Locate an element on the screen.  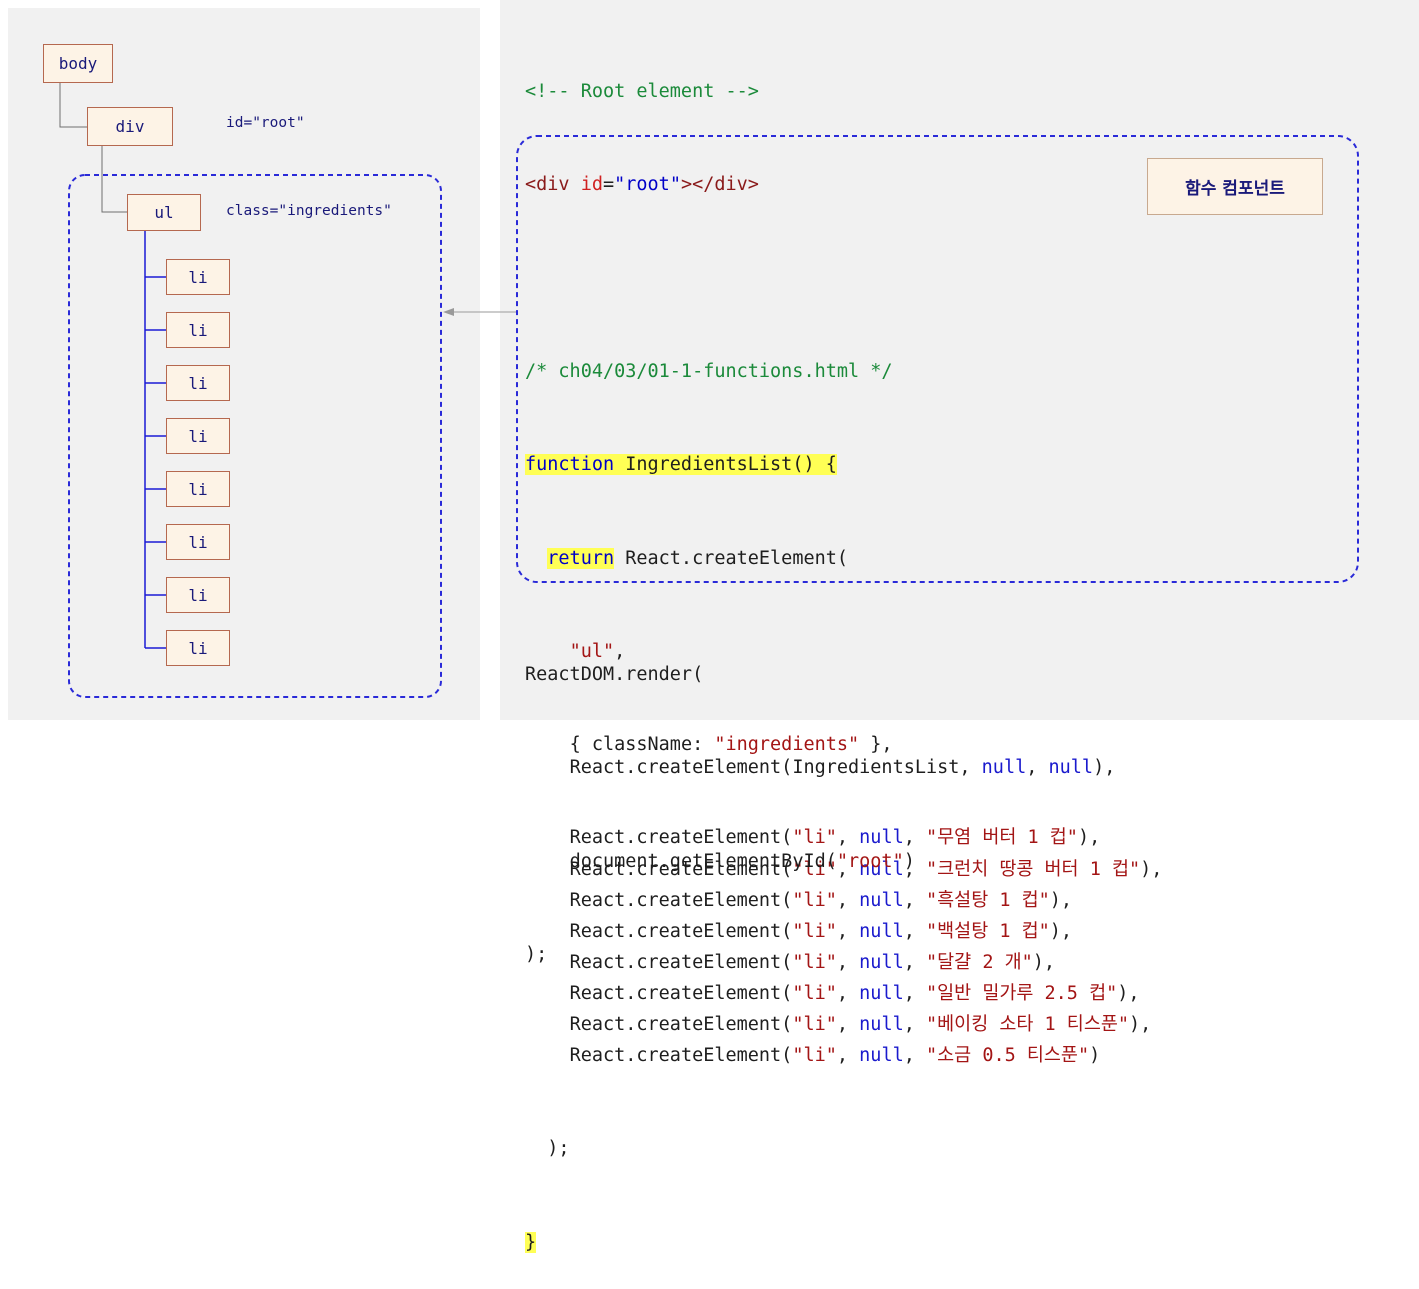
node-div: div is located at coordinates (130, 126).